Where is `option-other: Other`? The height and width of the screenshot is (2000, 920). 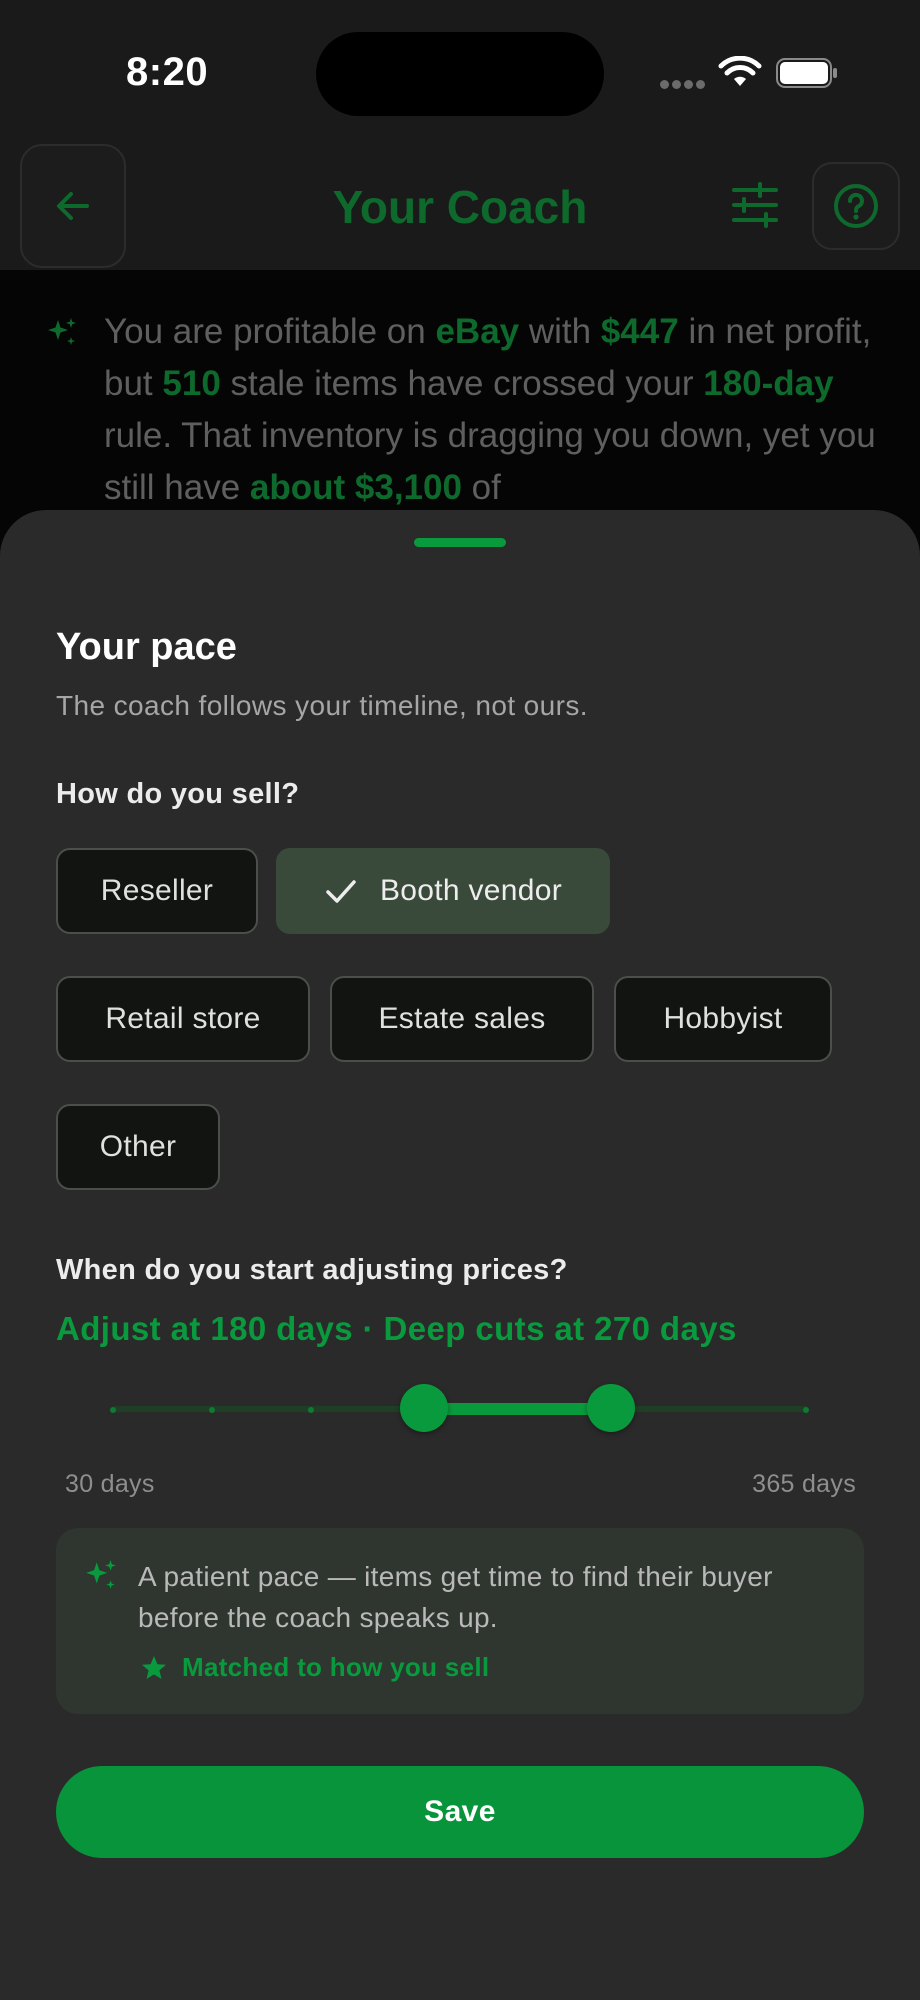
option-other: Other is located at coordinates (138, 1147).